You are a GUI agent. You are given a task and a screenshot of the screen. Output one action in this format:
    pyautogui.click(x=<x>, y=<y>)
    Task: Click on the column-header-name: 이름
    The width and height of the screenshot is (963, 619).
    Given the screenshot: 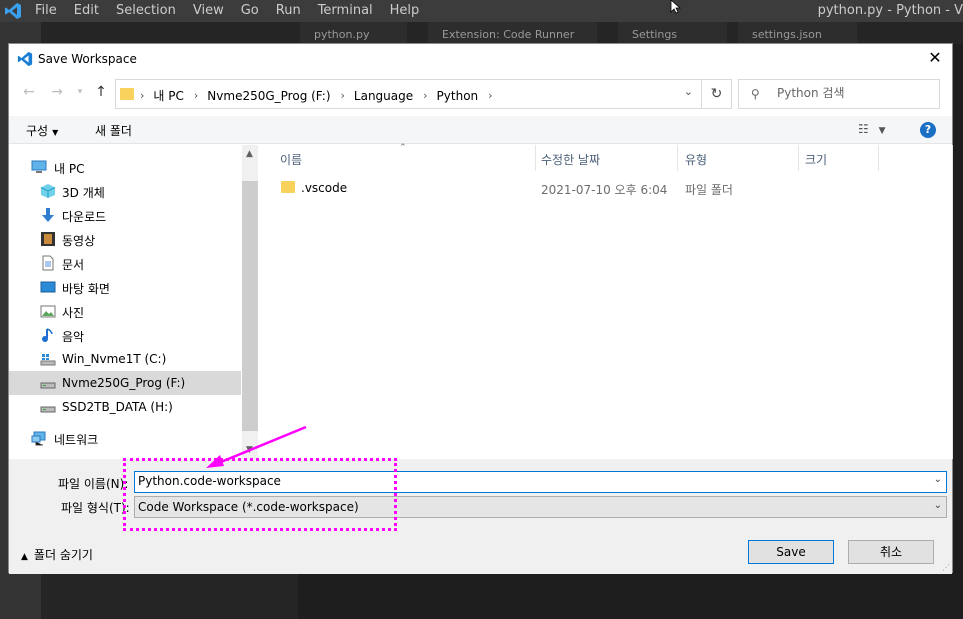 What is the action you would take?
    pyautogui.click(x=291, y=159)
    